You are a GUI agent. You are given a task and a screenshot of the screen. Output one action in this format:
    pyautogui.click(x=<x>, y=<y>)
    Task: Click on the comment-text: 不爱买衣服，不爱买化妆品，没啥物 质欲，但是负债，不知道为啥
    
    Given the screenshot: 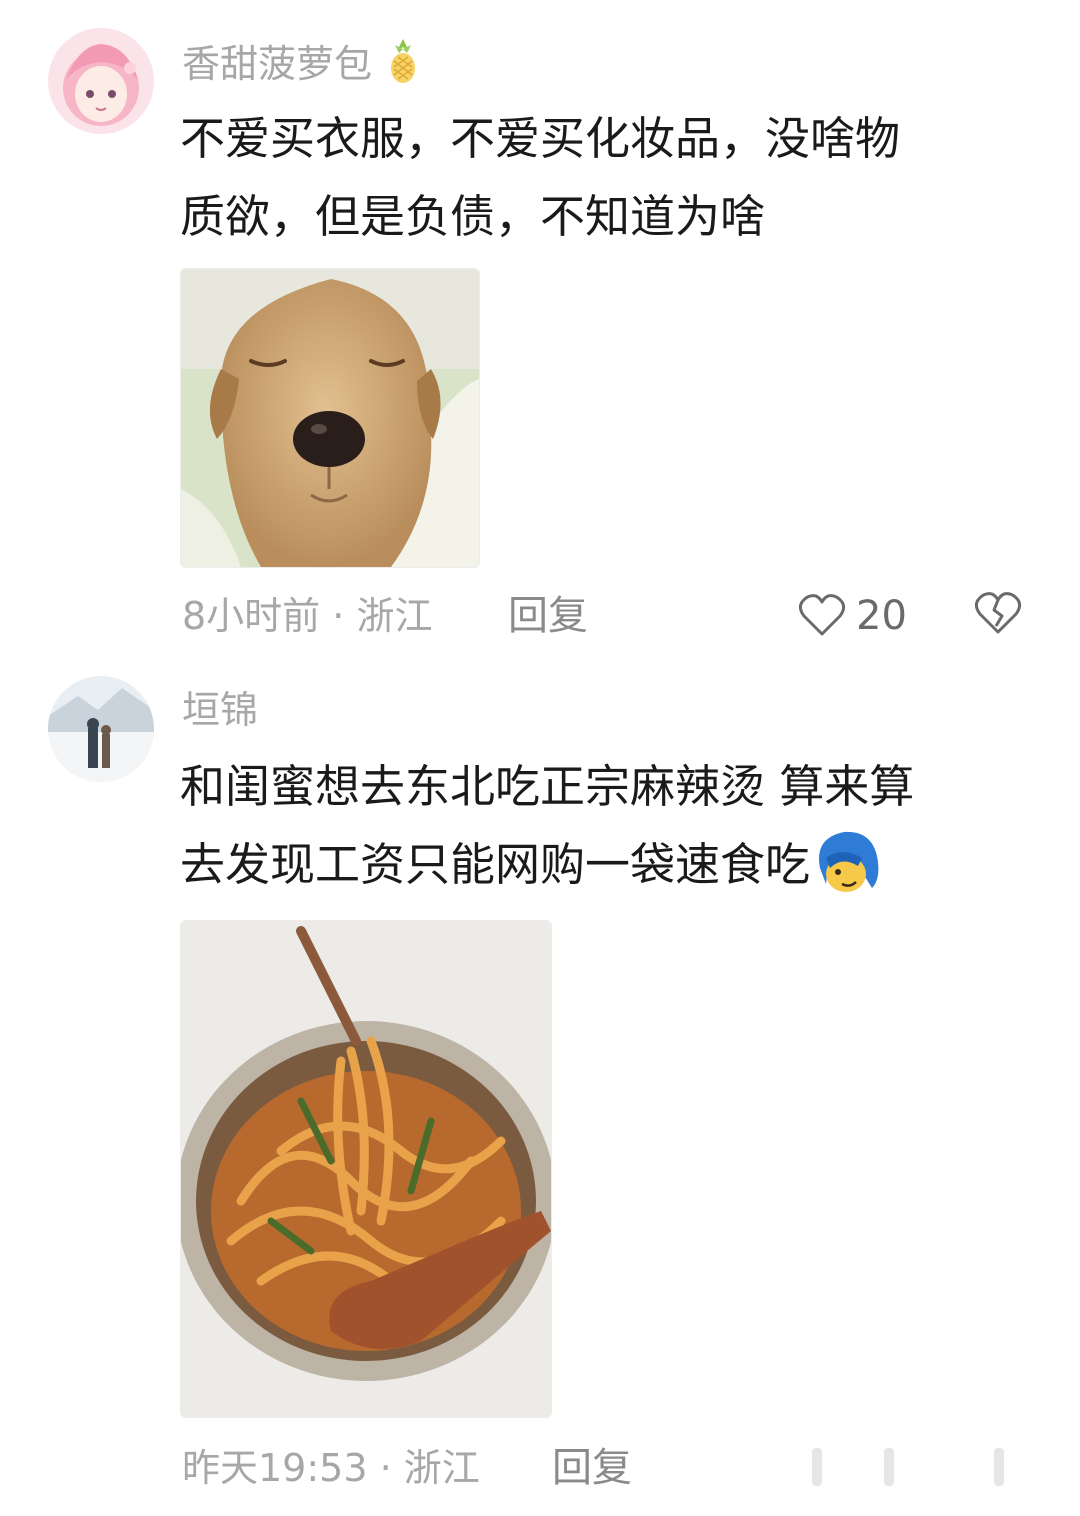 What is the action you would take?
    pyautogui.click(x=605, y=178)
    